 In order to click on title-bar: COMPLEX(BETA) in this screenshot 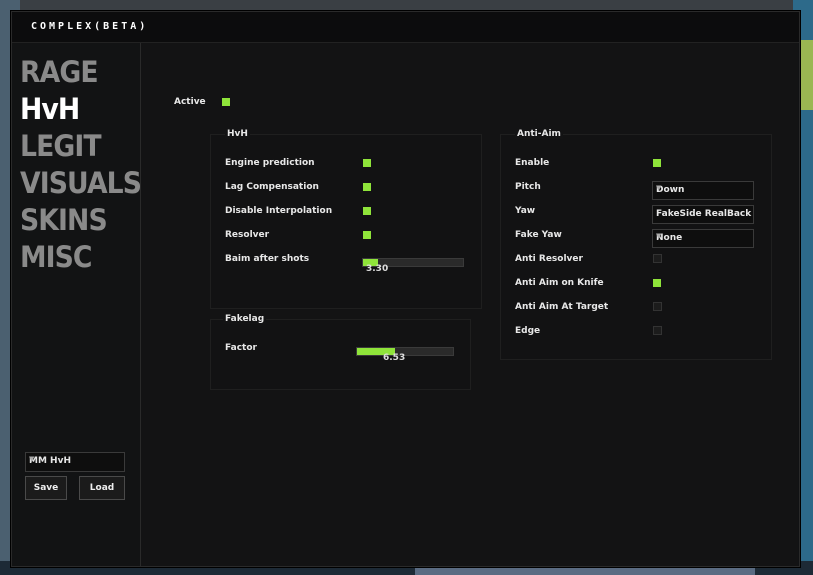, I will do `click(405, 27)`.